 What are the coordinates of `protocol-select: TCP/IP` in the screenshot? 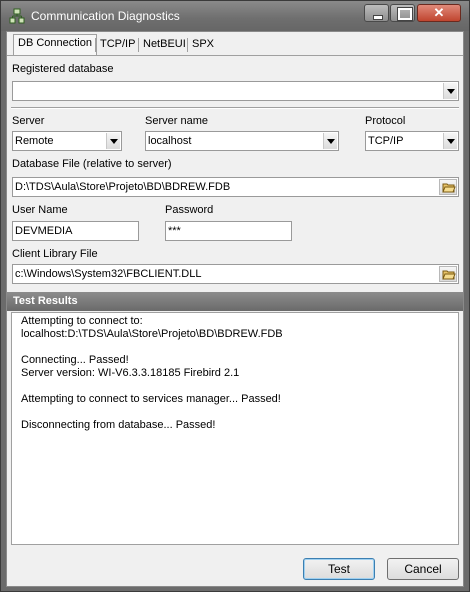 It's located at (412, 141).